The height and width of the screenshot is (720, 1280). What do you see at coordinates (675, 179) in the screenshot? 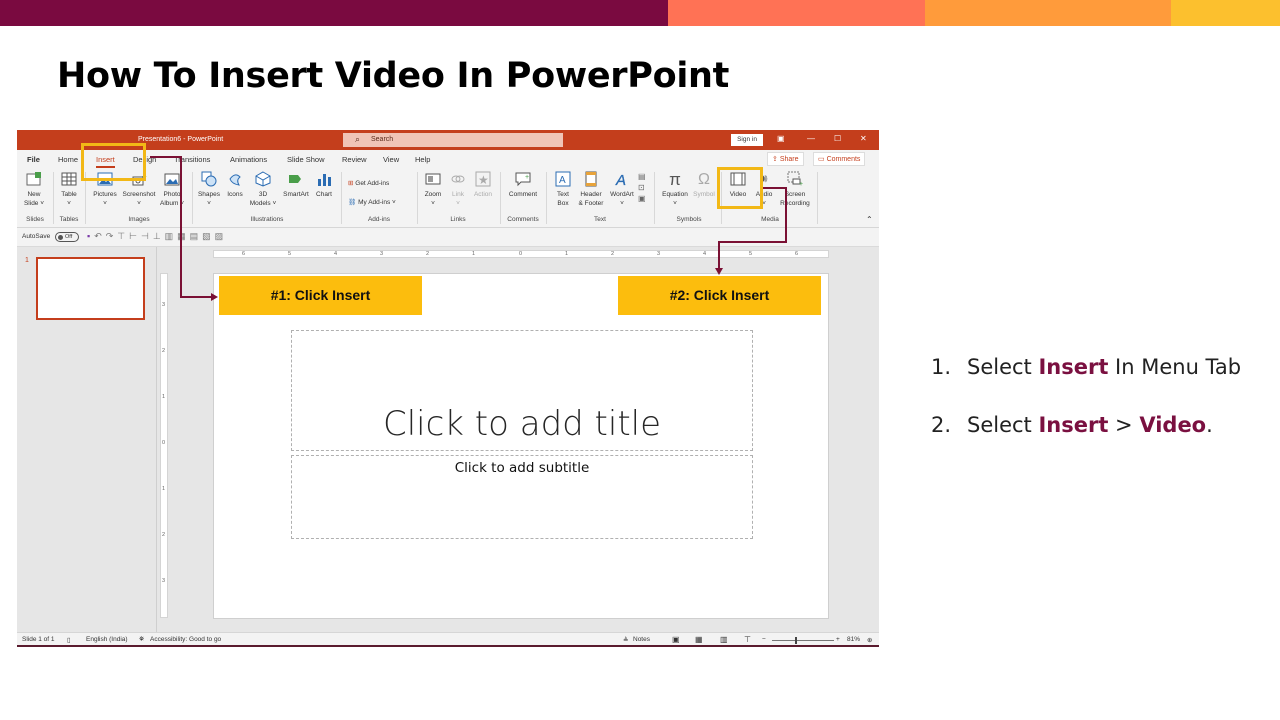
I see `pi-icon: π` at bounding box center [675, 179].